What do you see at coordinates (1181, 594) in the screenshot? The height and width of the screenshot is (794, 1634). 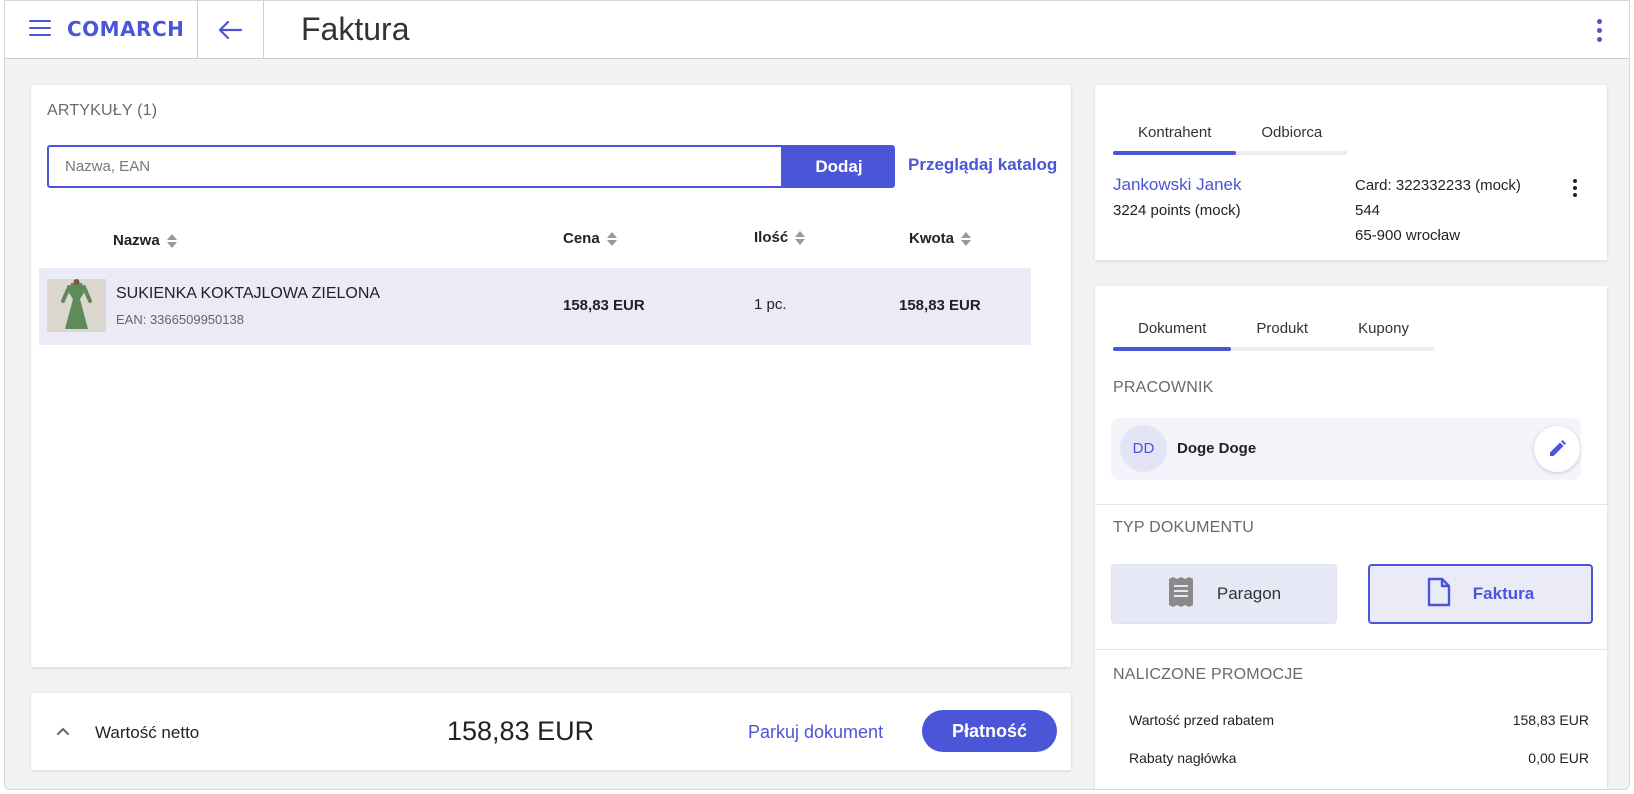 I see `receipt-icon` at bounding box center [1181, 594].